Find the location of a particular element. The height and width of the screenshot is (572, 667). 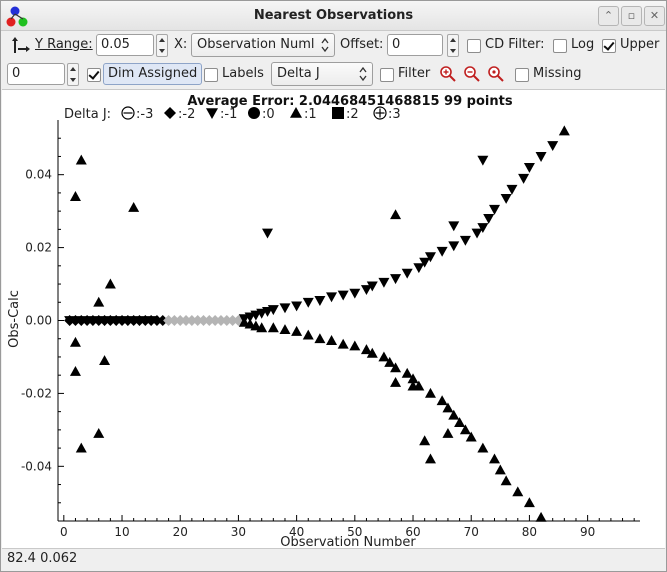

legend-symbol-triangle-down is located at coordinates (212, 113).